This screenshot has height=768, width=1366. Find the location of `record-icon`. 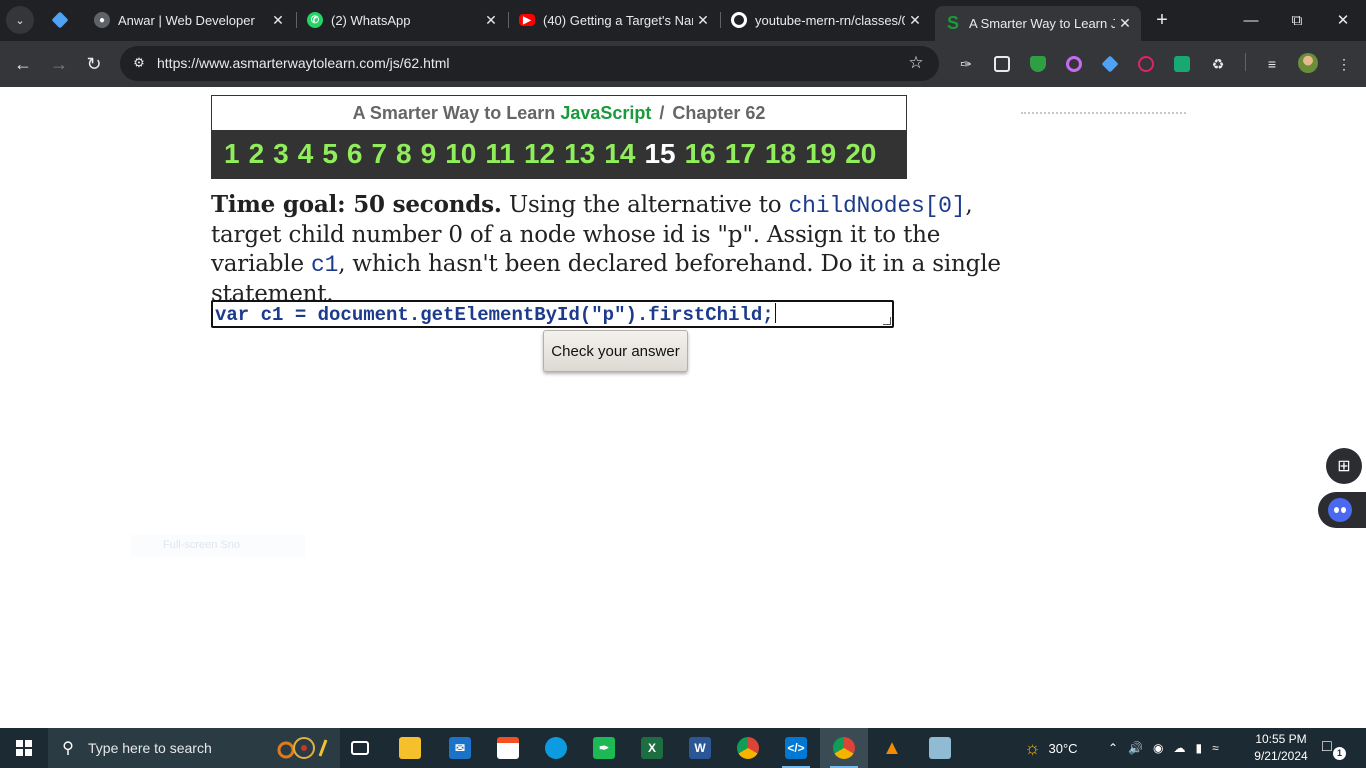

record-icon is located at coordinates (1146, 64).